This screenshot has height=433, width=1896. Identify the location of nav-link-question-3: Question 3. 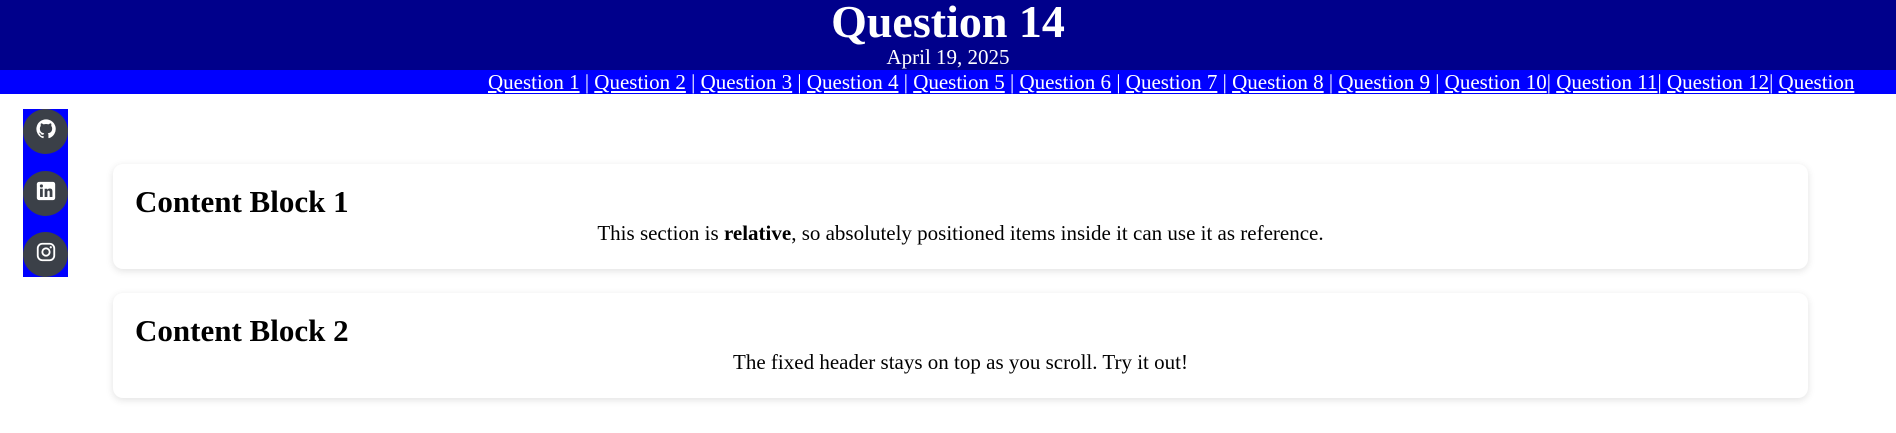
(747, 82).